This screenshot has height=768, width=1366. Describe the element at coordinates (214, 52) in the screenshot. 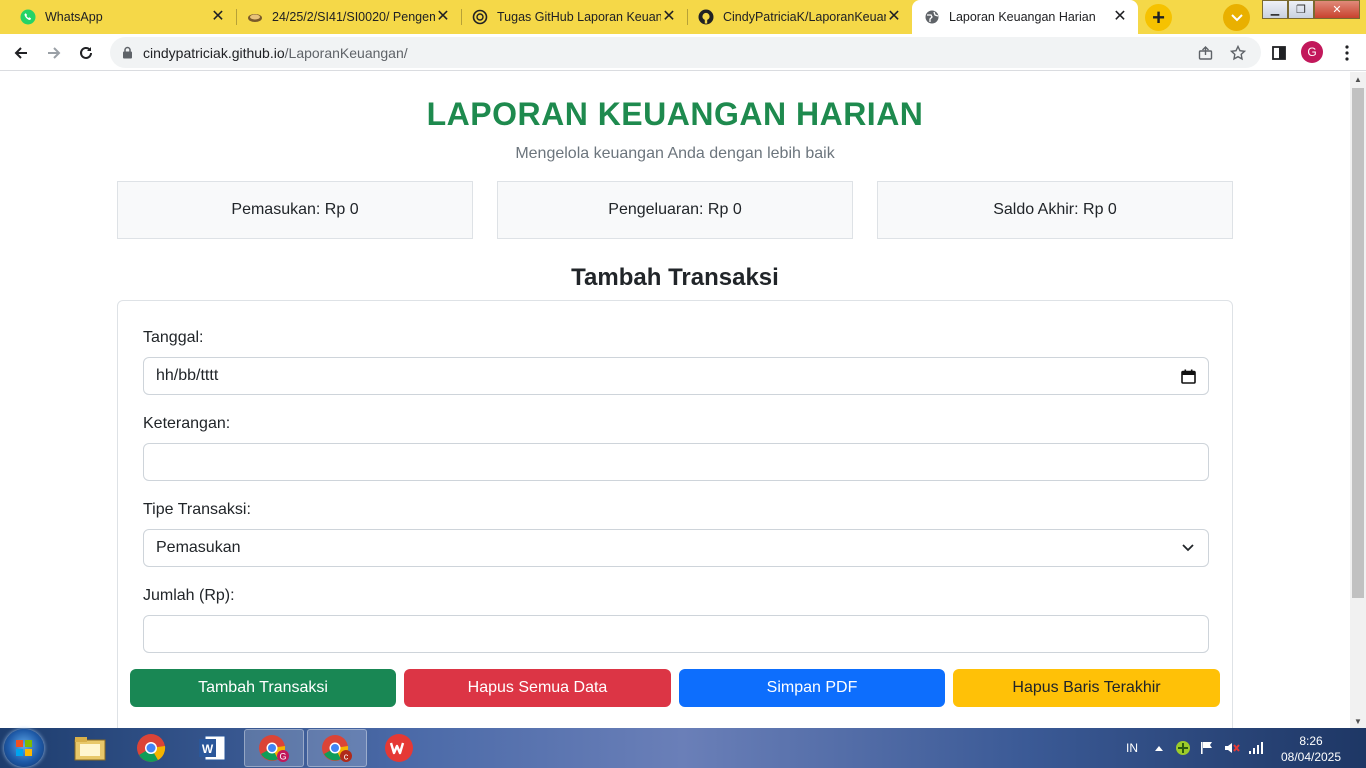

I see `url-host: cindypatriciak.github.io` at that location.